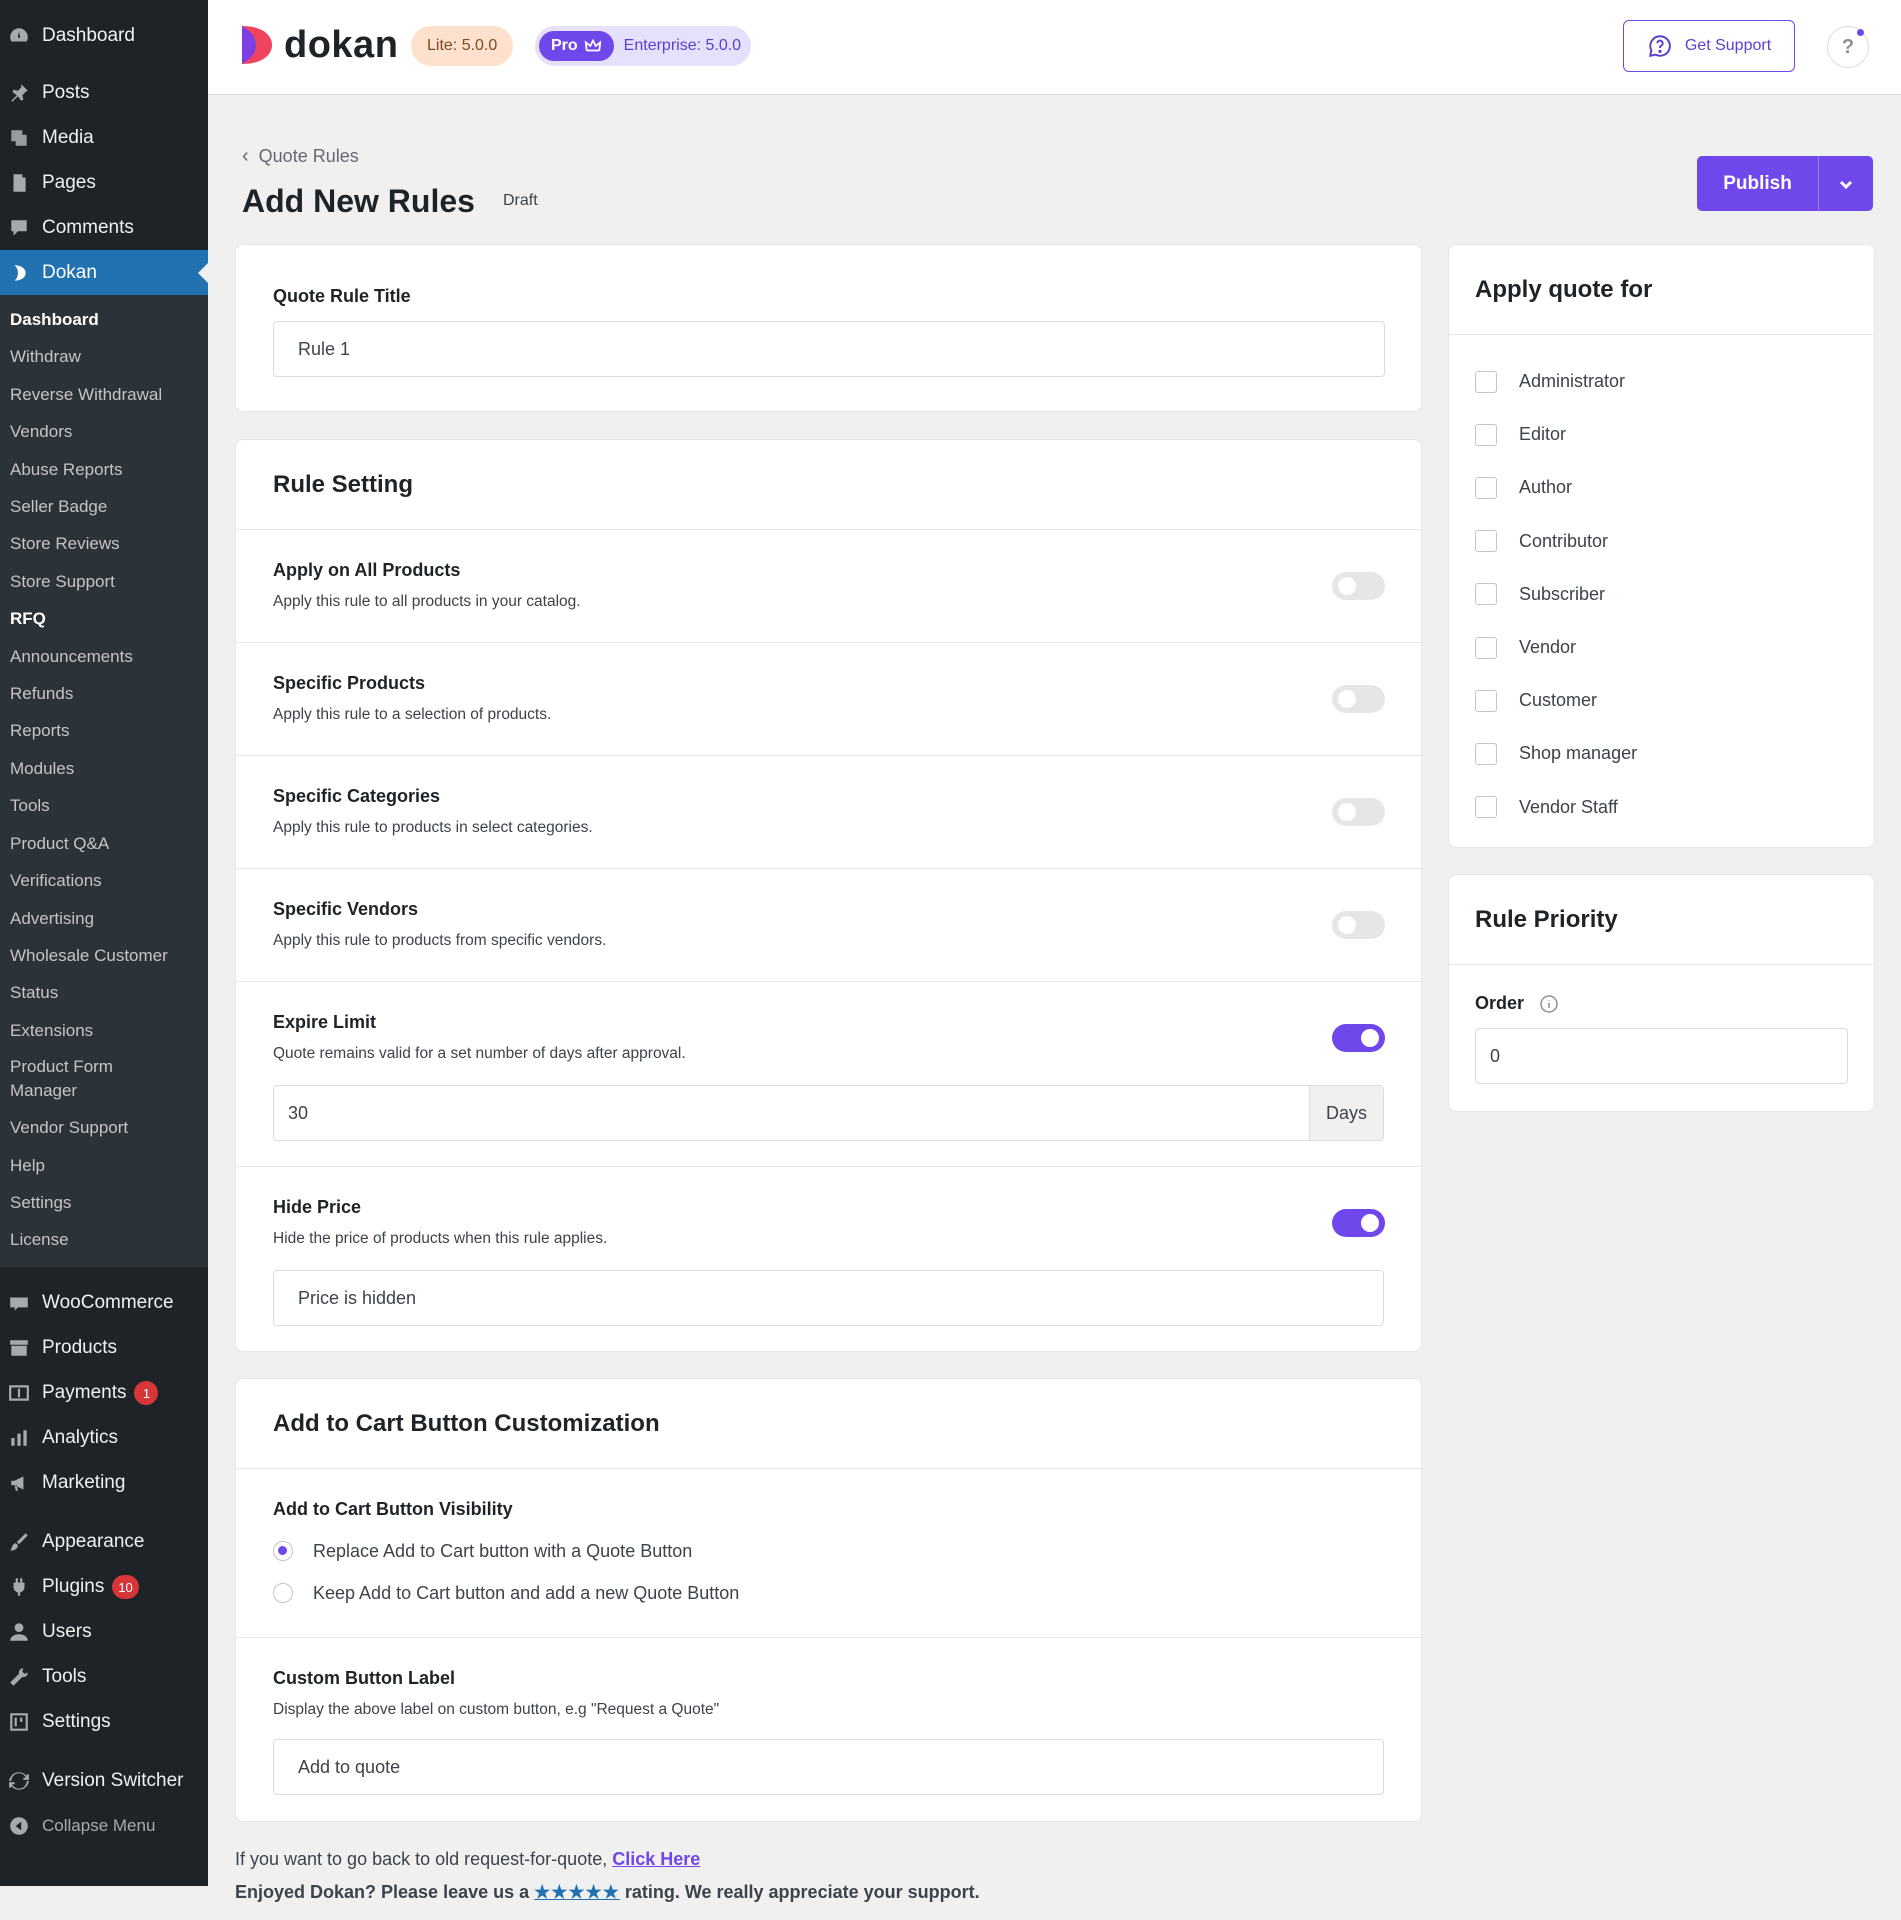  What do you see at coordinates (104, 656) in the screenshot?
I see `submenu-announcements: Announcements` at bounding box center [104, 656].